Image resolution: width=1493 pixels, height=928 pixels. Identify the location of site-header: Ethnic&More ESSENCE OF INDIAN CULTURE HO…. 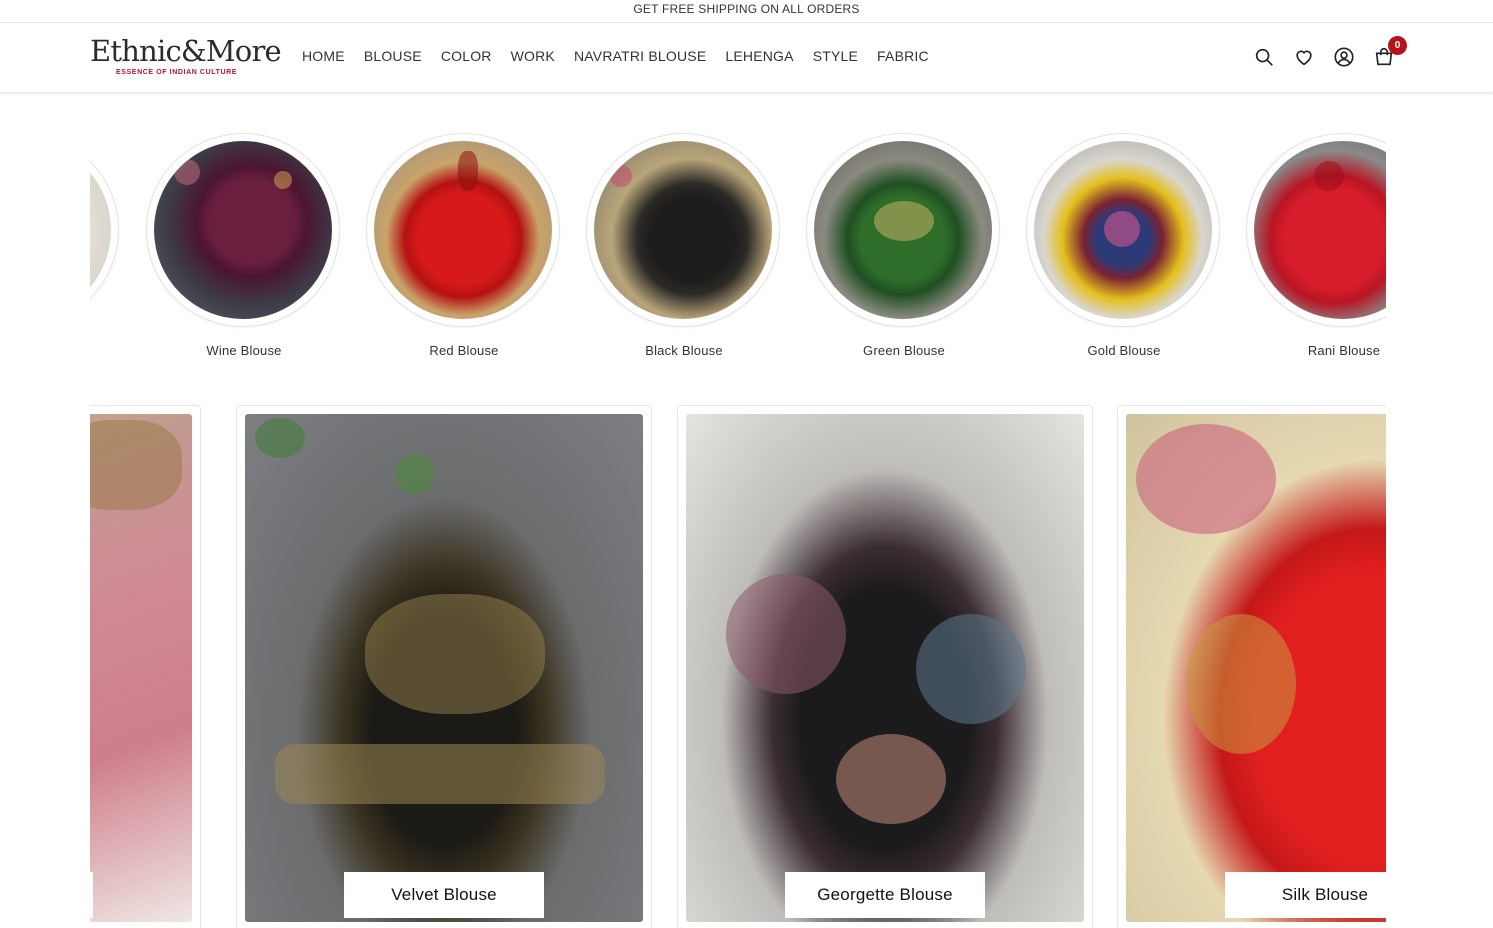
(746, 58).